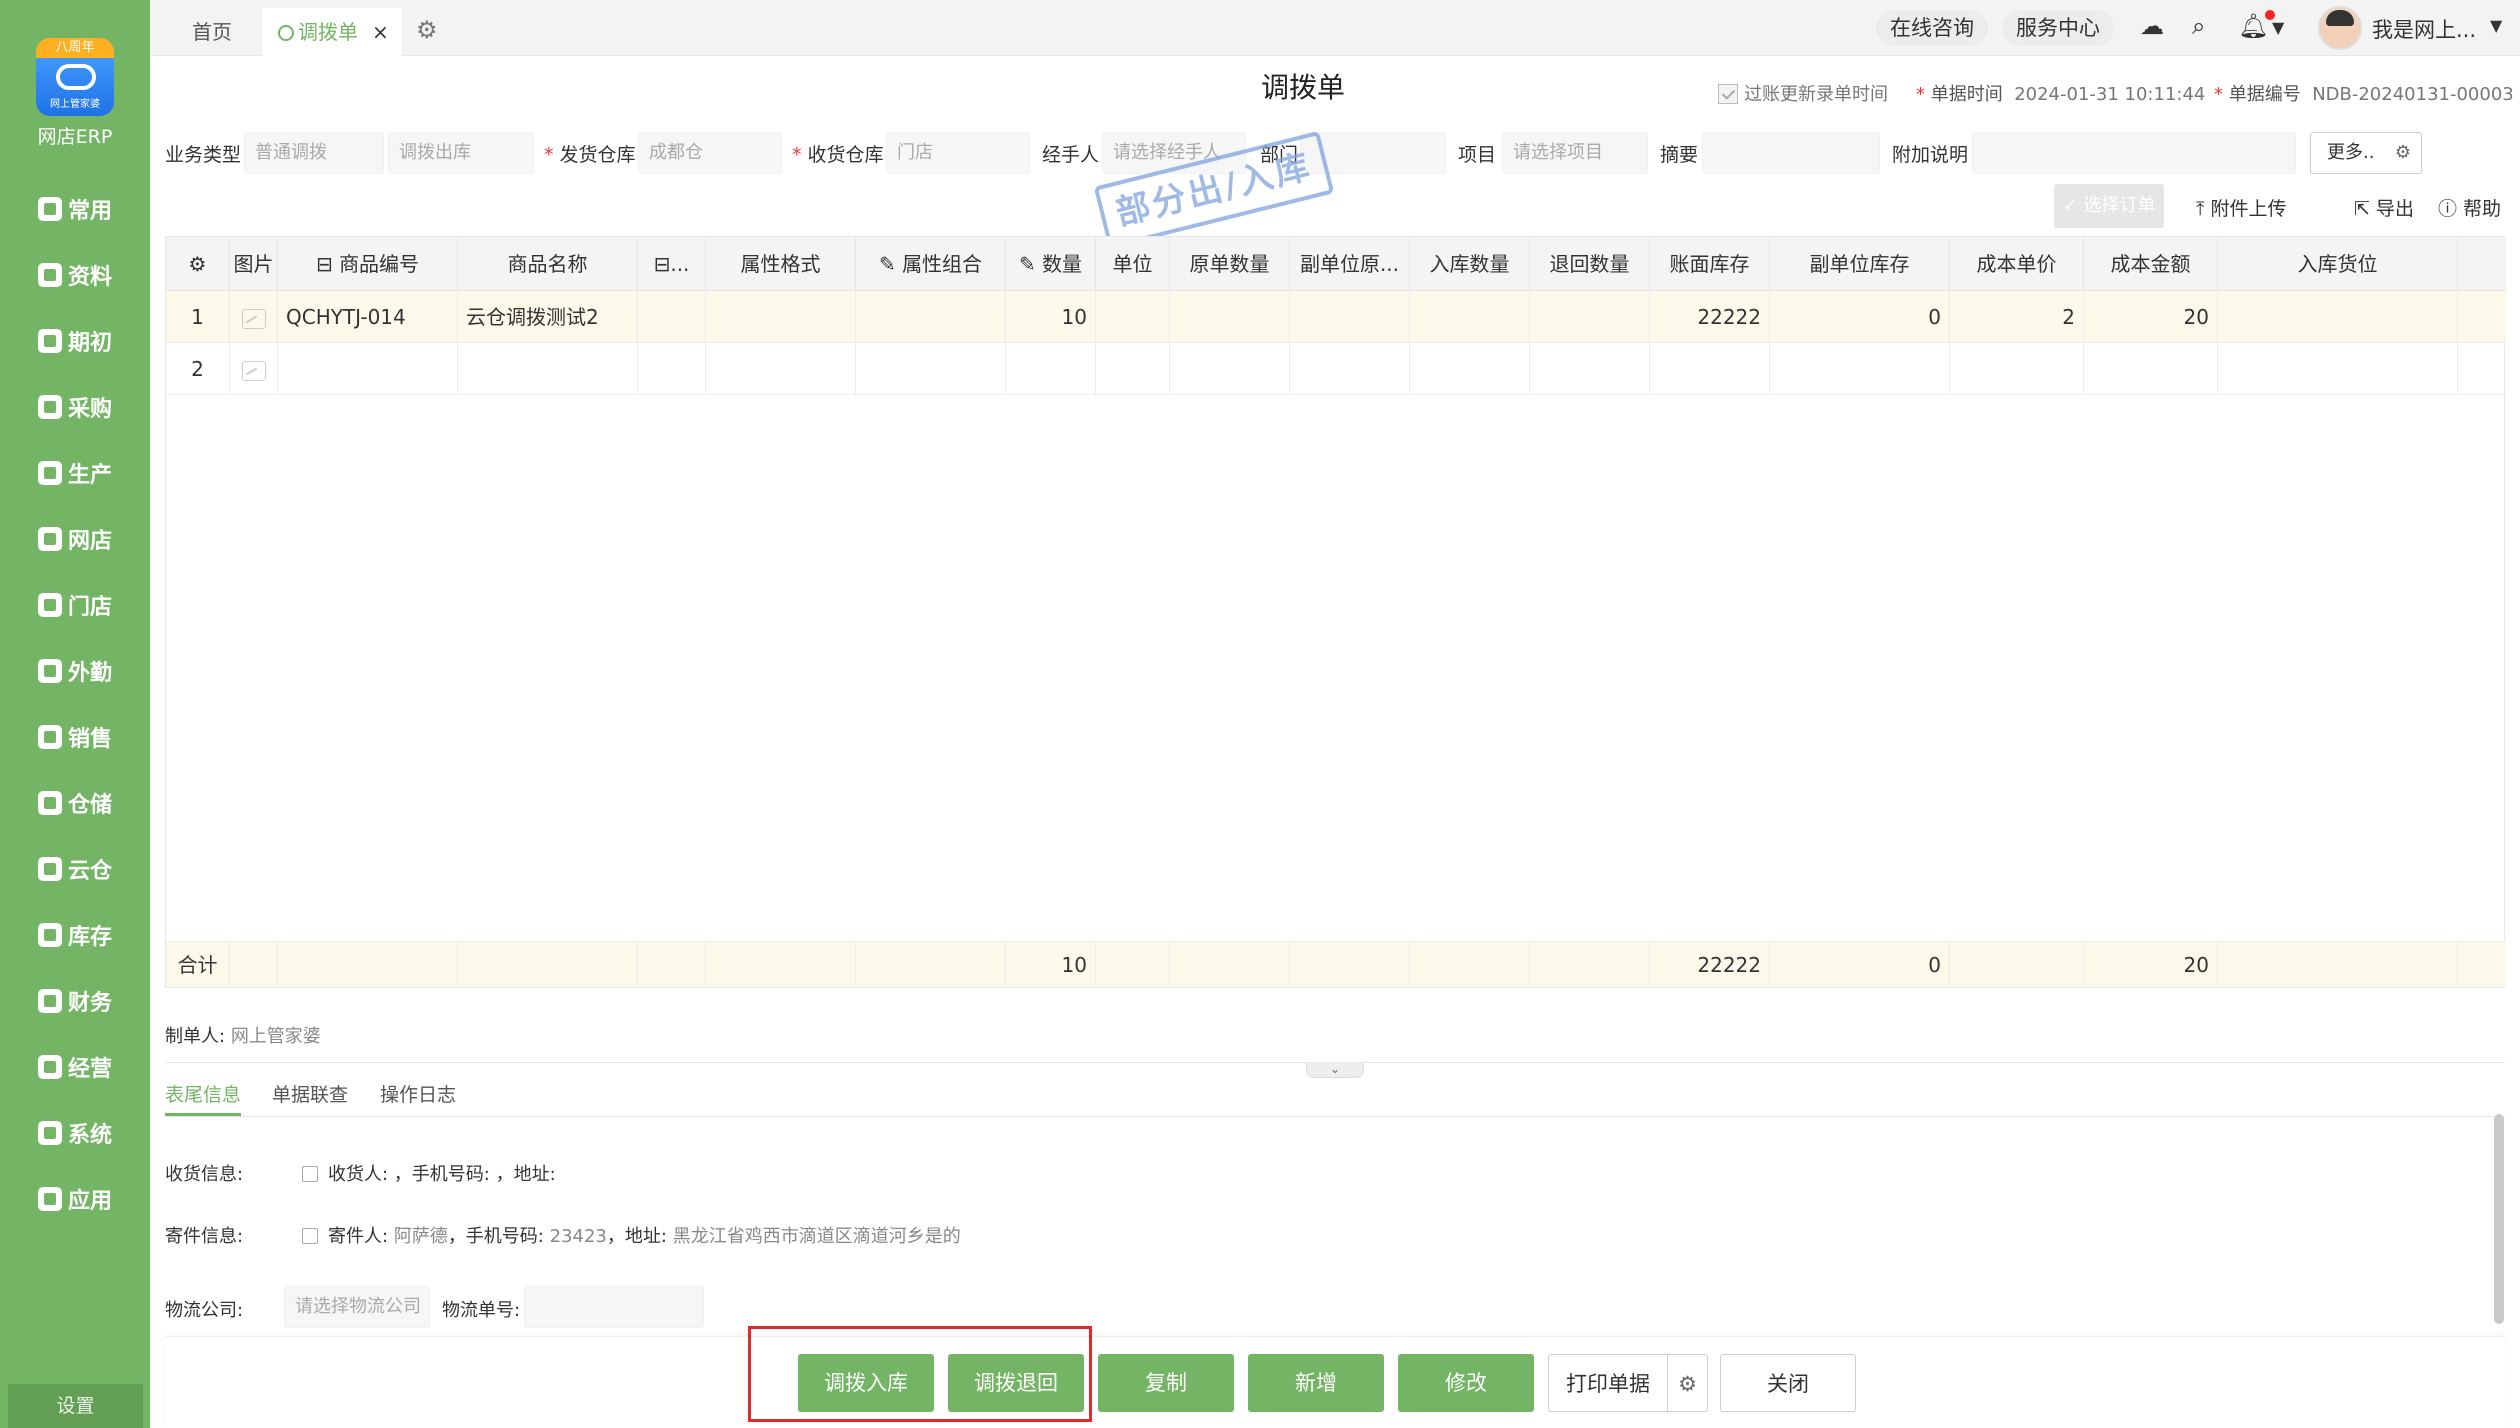 The height and width of the screenshot is (1428, 2520). Describe the element at coordinates (75, 1001) in the screenshot. I see `sidebar-item-finance: 财务` at that location.